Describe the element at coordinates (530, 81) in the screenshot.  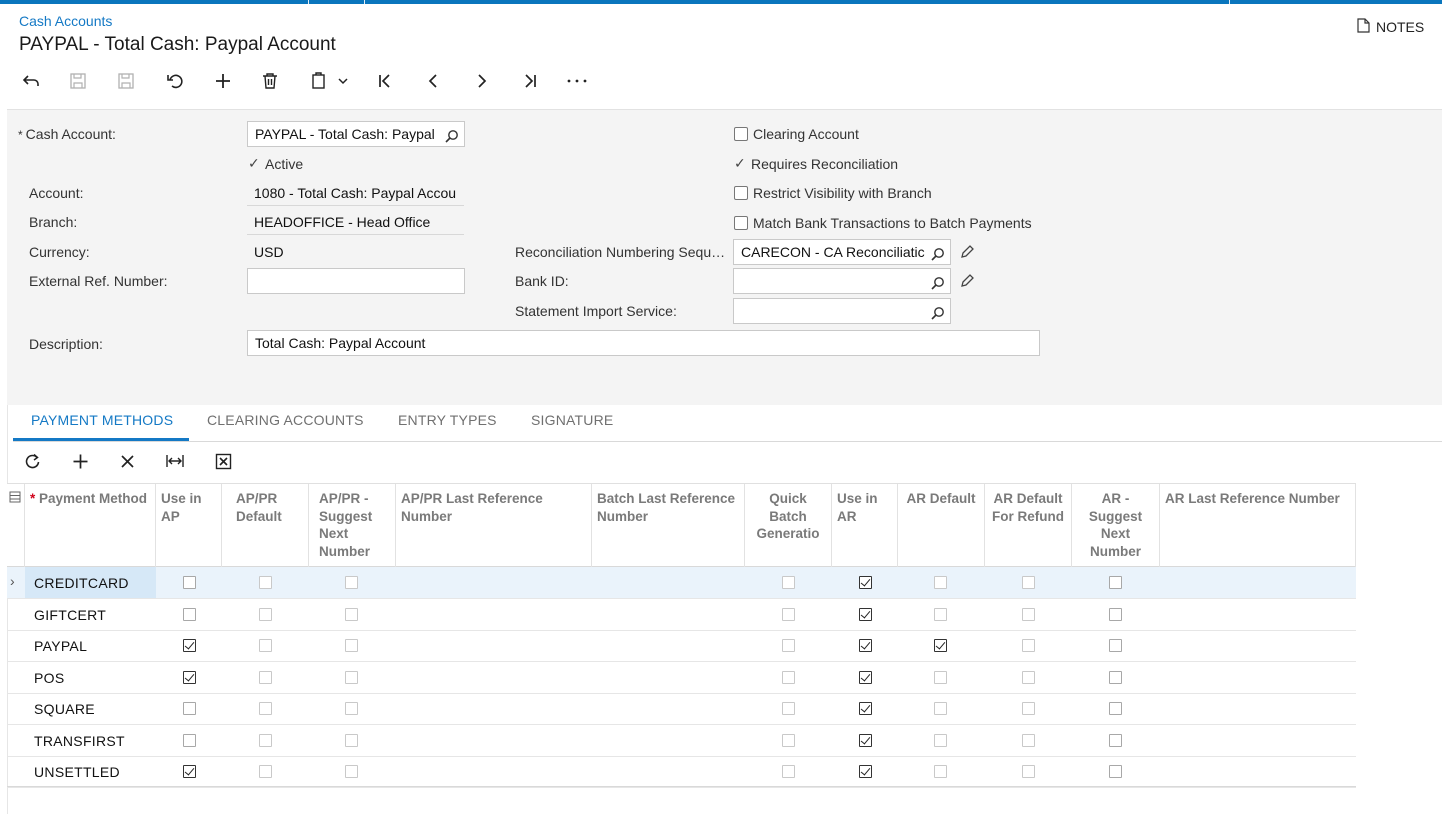
I see `last-record-icon` at that location.